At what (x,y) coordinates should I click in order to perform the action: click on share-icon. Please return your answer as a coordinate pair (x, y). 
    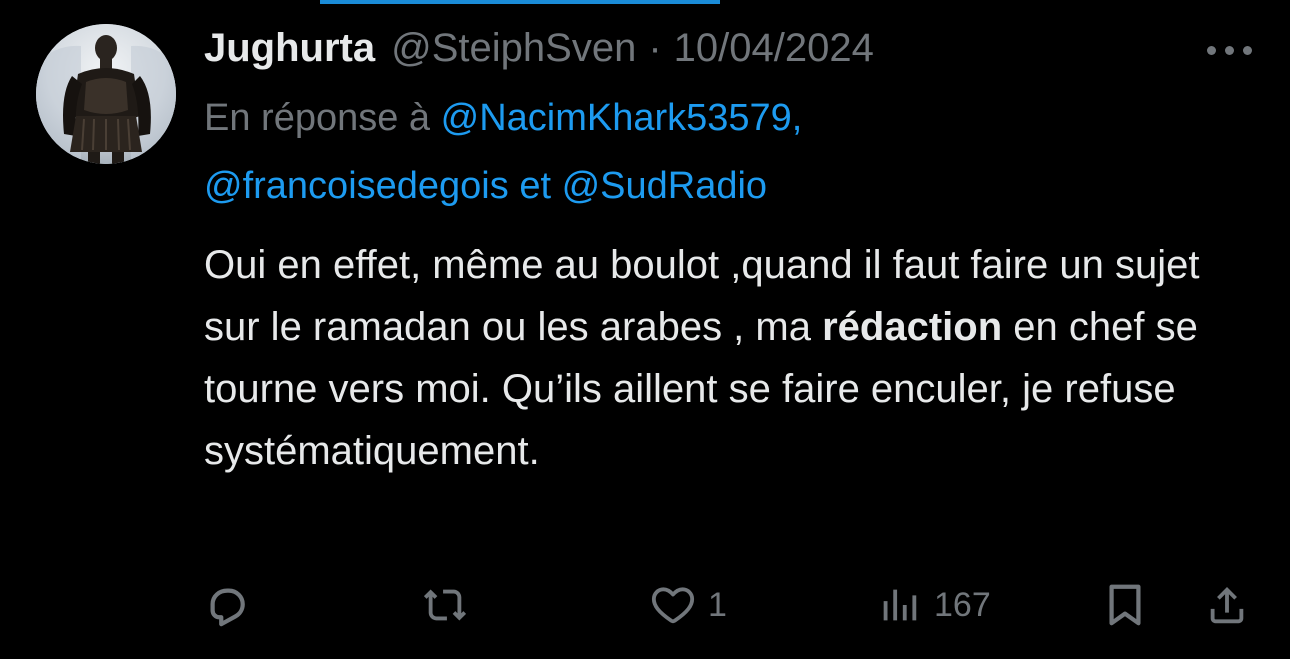
    Looking at the image, I should click on (1227, 605).